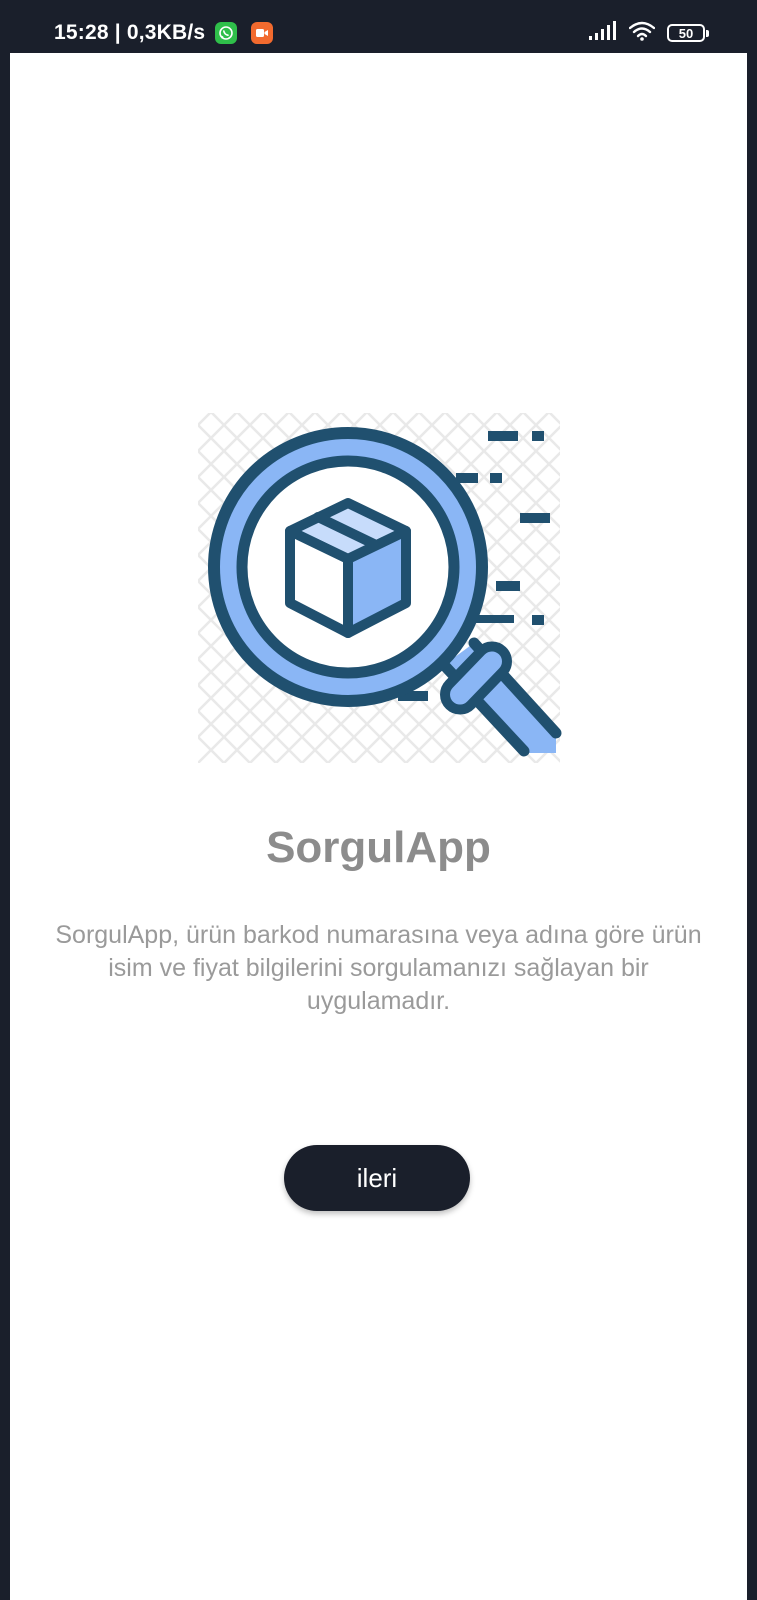 The width and height of the screenshot is (757, 1600). What do you see at coordinates (226, 33) in the screenshot?
I see `whatsapp-icon` at bounding box center [226, 33].